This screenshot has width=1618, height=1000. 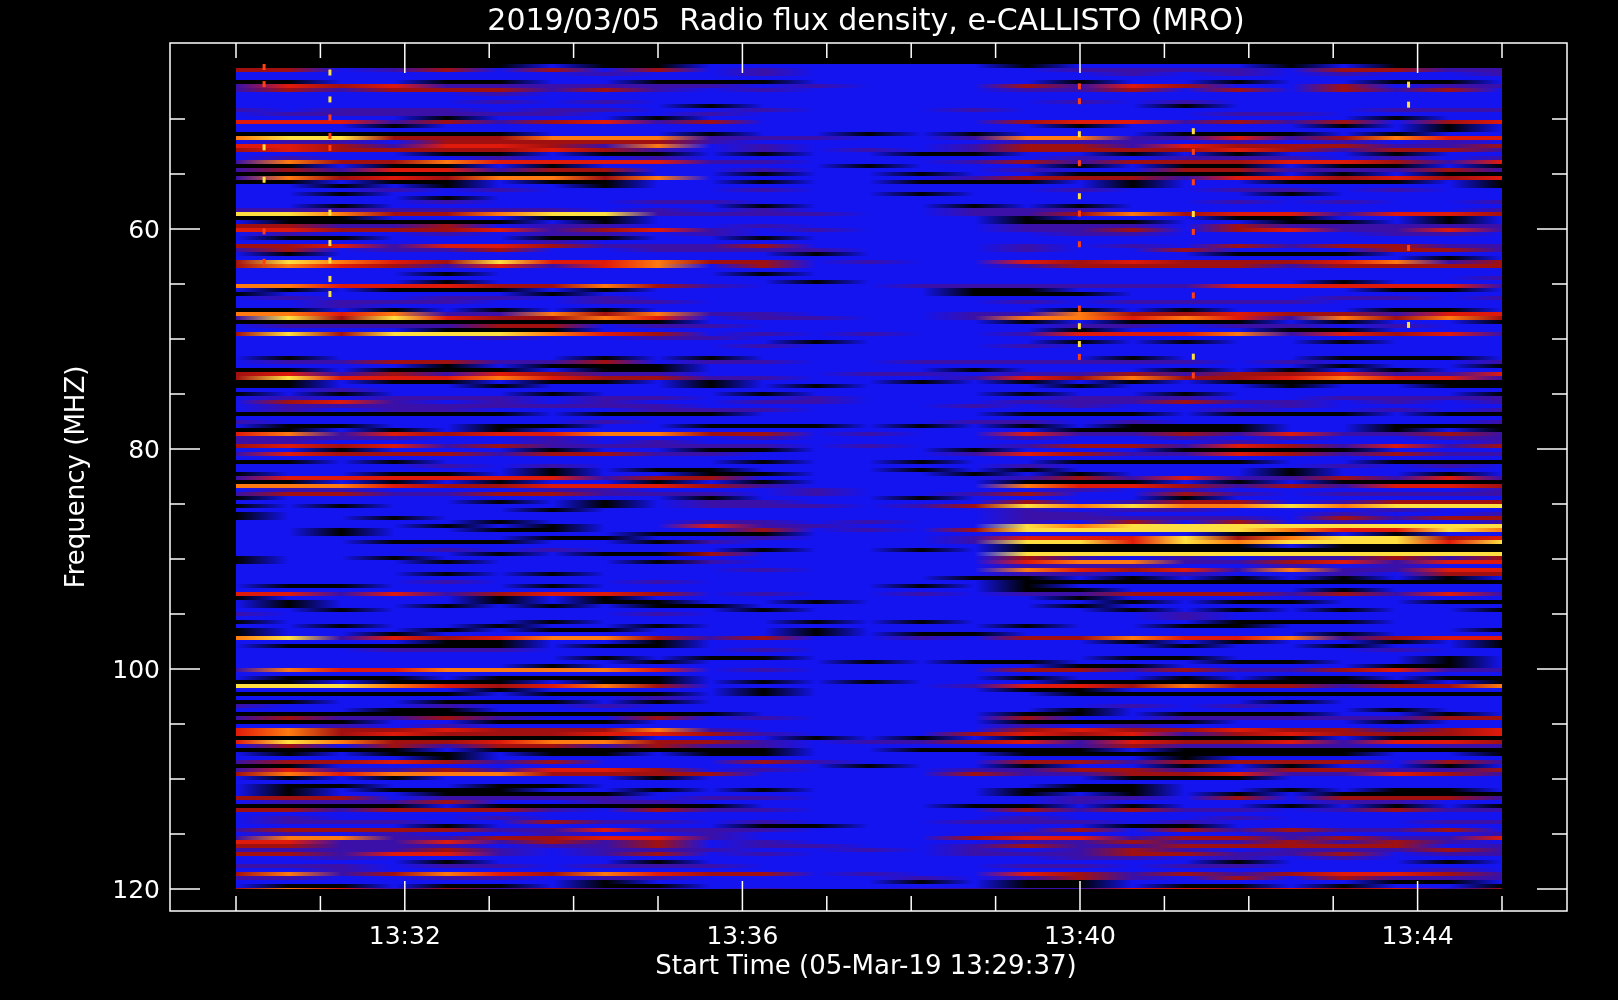 I want to click on axis-tick-label: 60, so click(x=144, y=229).